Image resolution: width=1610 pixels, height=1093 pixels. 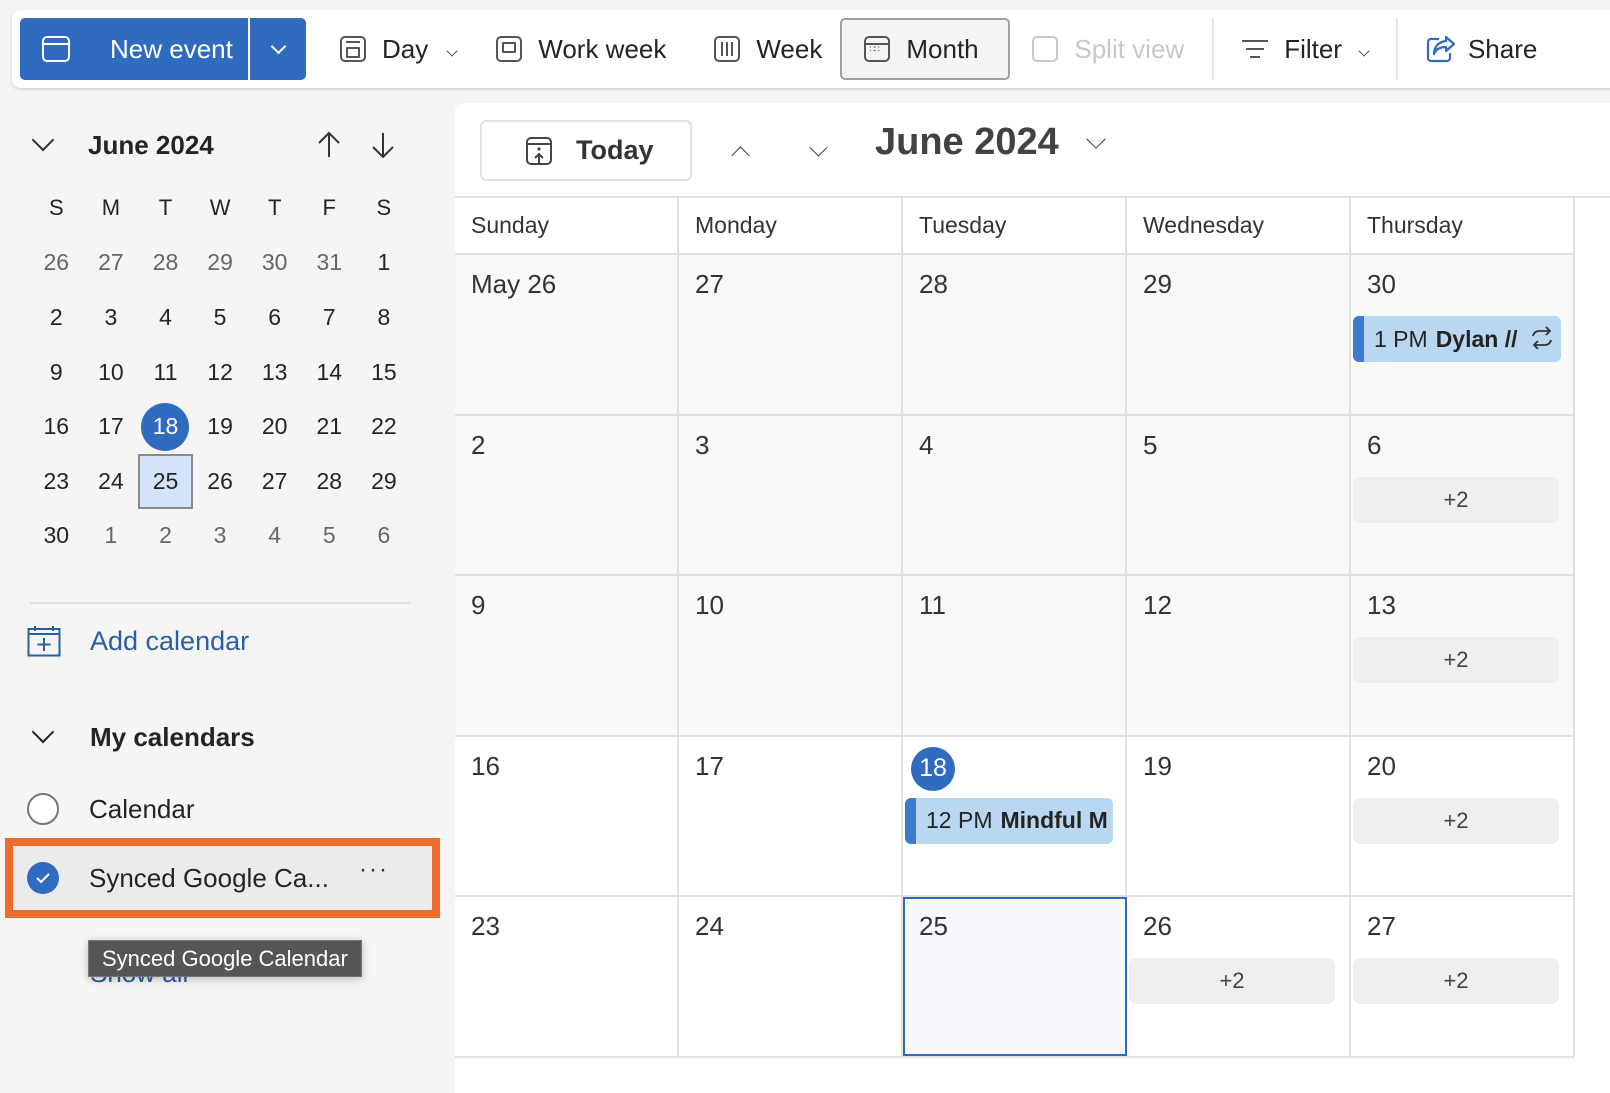 I want to click on day-cell: 13 +2, so click(x=1463, y=655).